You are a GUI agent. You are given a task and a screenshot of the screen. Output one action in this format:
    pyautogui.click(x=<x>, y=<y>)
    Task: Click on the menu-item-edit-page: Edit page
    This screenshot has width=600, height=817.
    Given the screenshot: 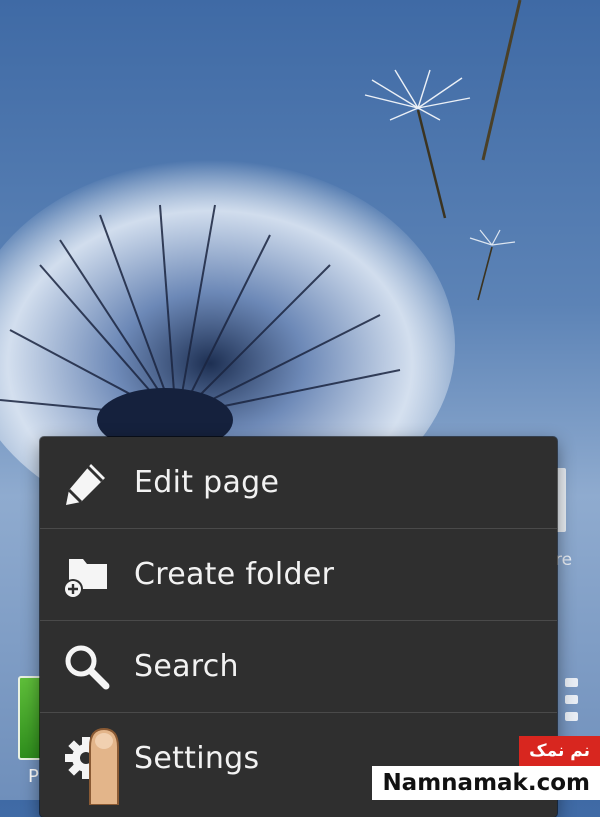 What is the action you would take?
    pyautogui.click(x=298, y=482)
    